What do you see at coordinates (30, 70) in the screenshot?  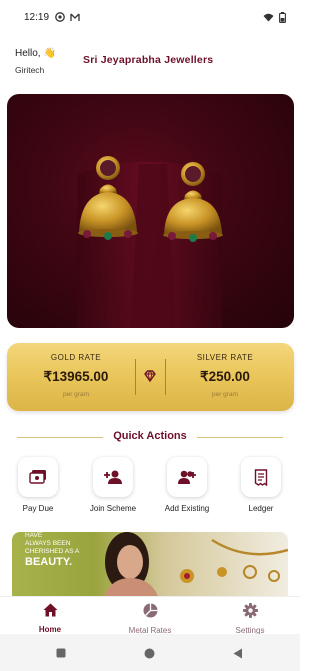 I see `username: Giritech` at bounding box center [30, 70].